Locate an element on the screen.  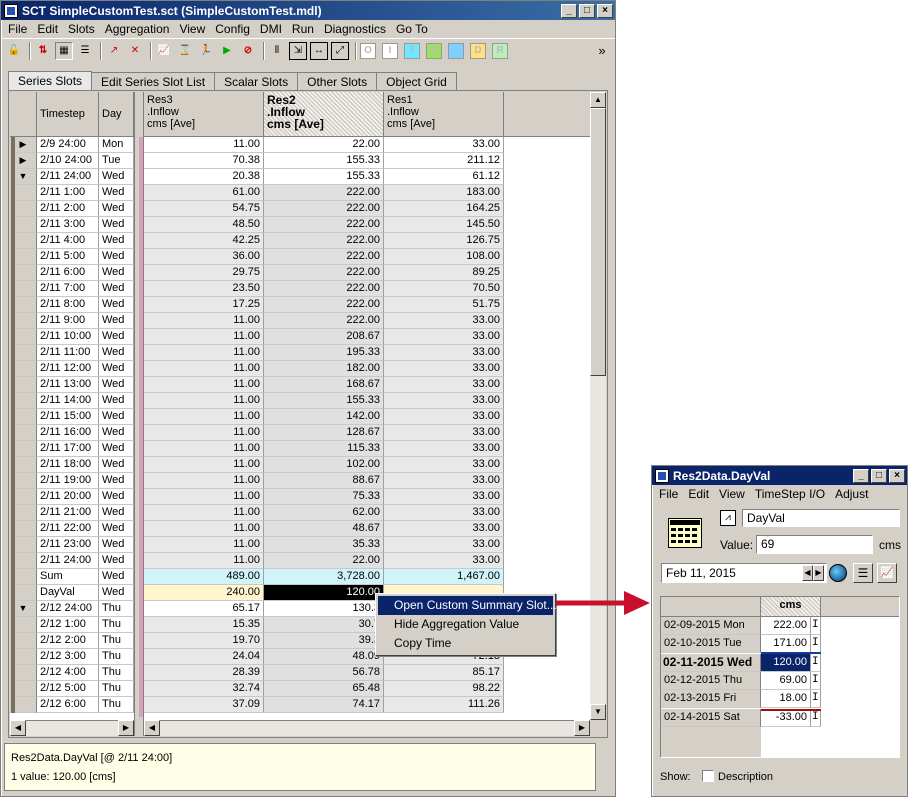
value-cell-res2: 155.33 is located at coordinates (324, 401).